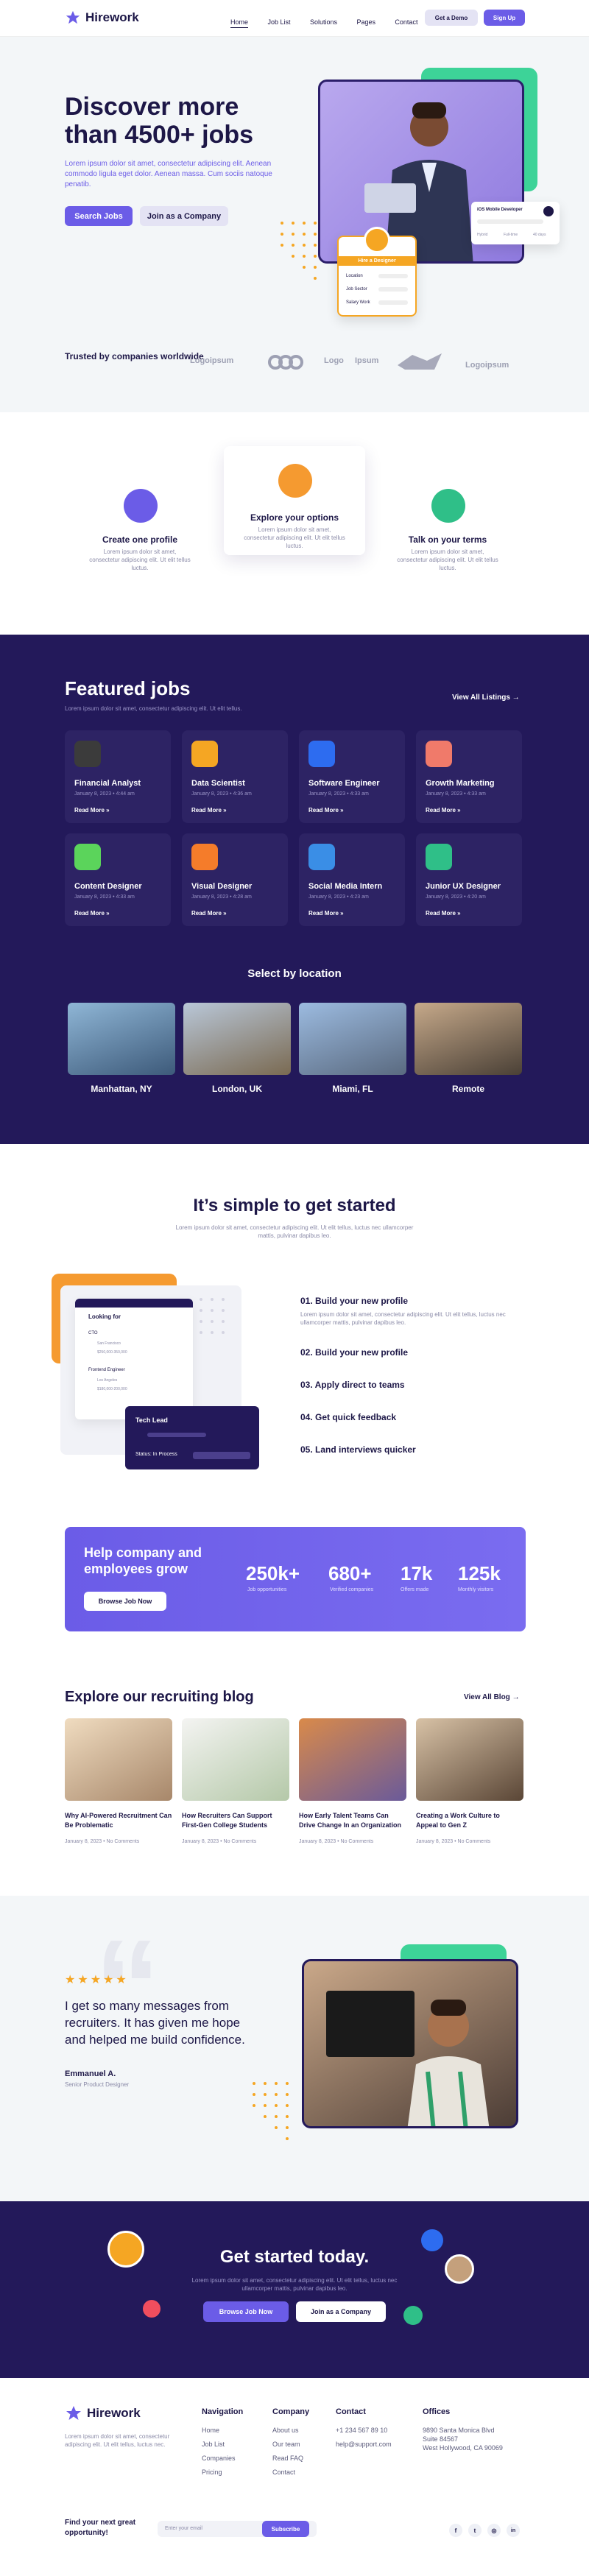 The height and width of the screenshot is (2576, 589). What do you see at coordinates (323, 22) in the screenshot?
I see `nav-solutions: Solutions` at bounding box center [323, 22].